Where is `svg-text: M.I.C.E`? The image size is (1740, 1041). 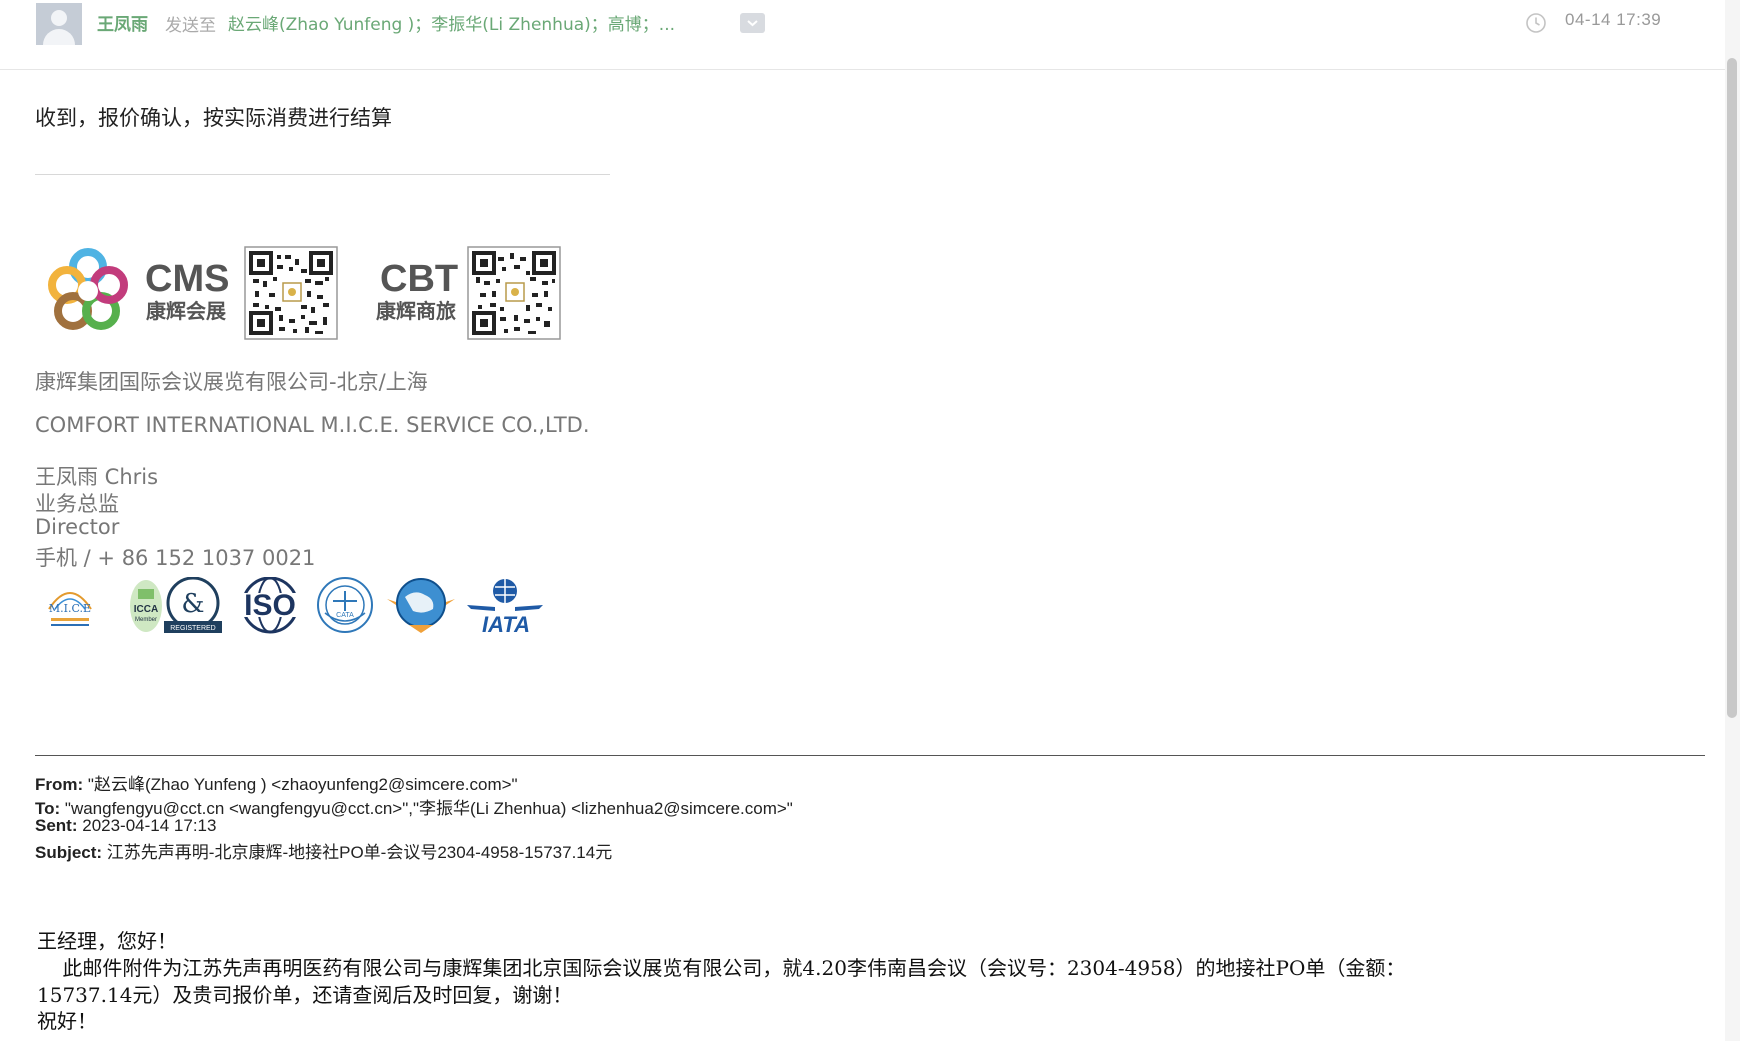
svg-text: M.I.C.E is located at coordinates (70, 608).